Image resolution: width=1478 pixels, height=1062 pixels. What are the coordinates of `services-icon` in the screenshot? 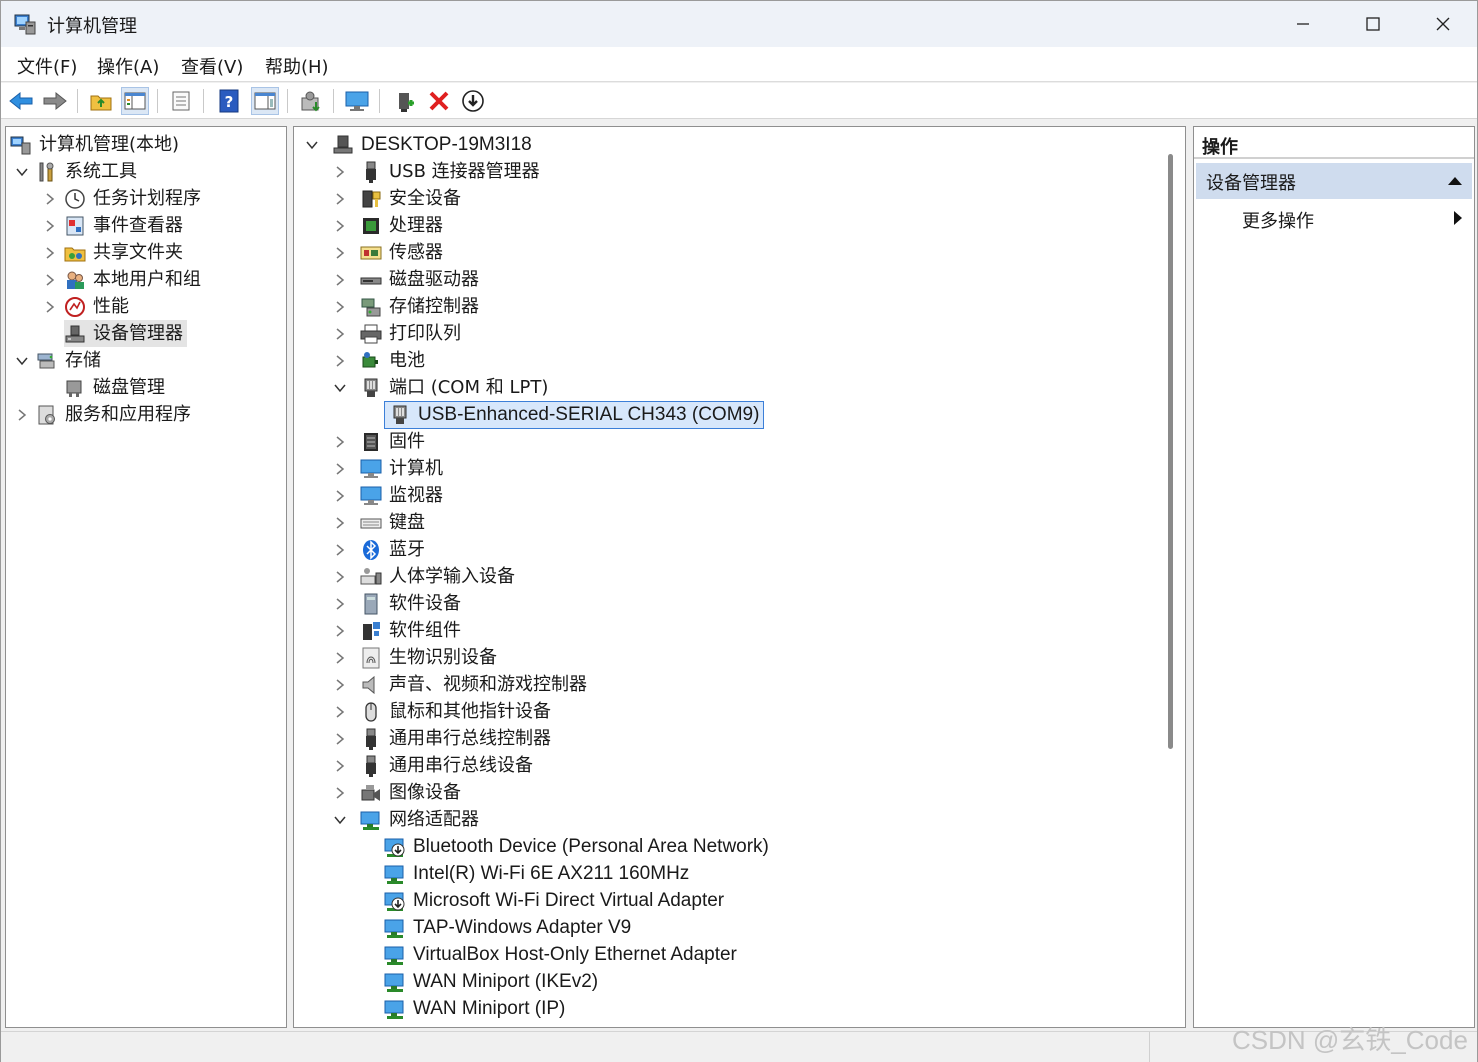 It's located at (47, 415).